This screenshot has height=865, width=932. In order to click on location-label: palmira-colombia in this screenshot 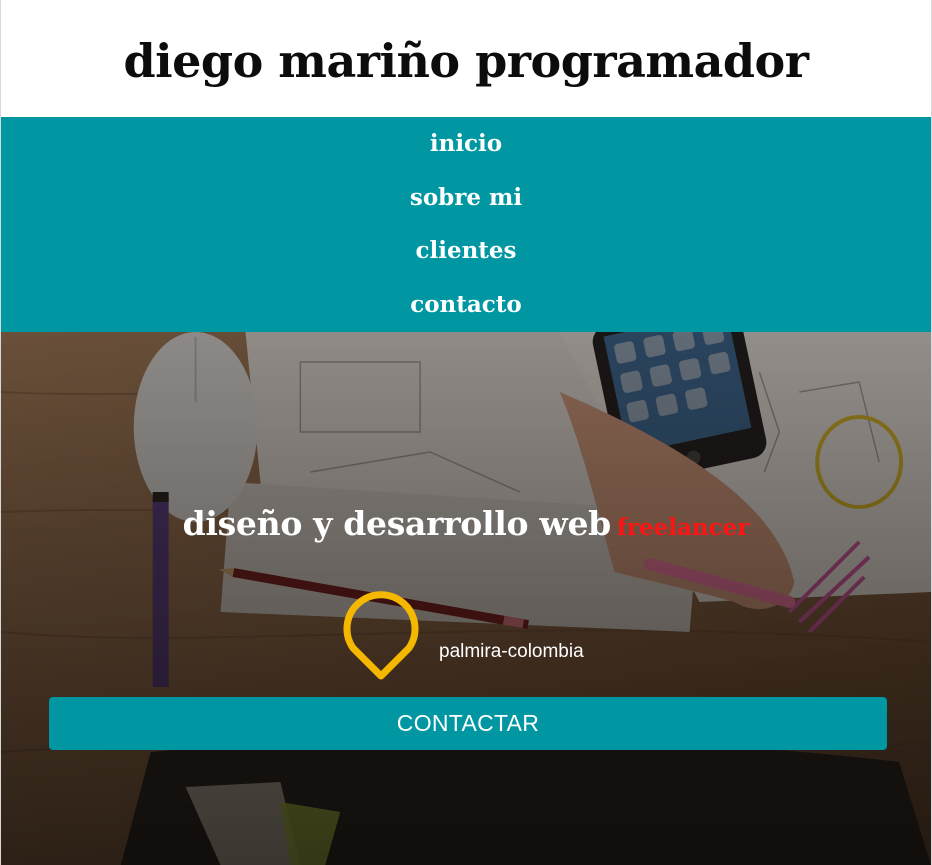, I will do `click(511, 651)`.